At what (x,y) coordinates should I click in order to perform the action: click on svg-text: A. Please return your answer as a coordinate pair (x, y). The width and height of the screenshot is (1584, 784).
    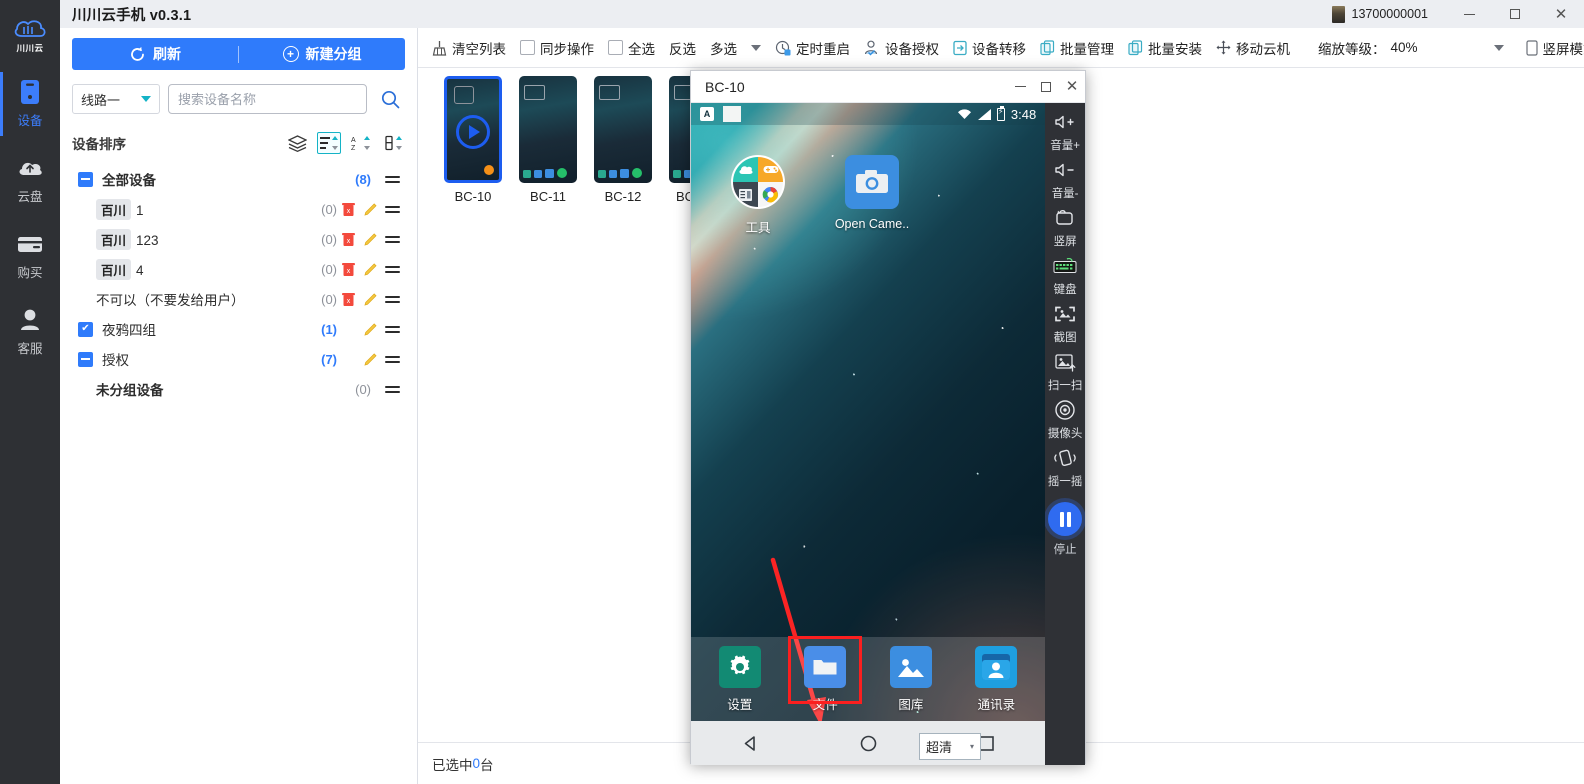
    Looking at the image, I should click on (353, 140).